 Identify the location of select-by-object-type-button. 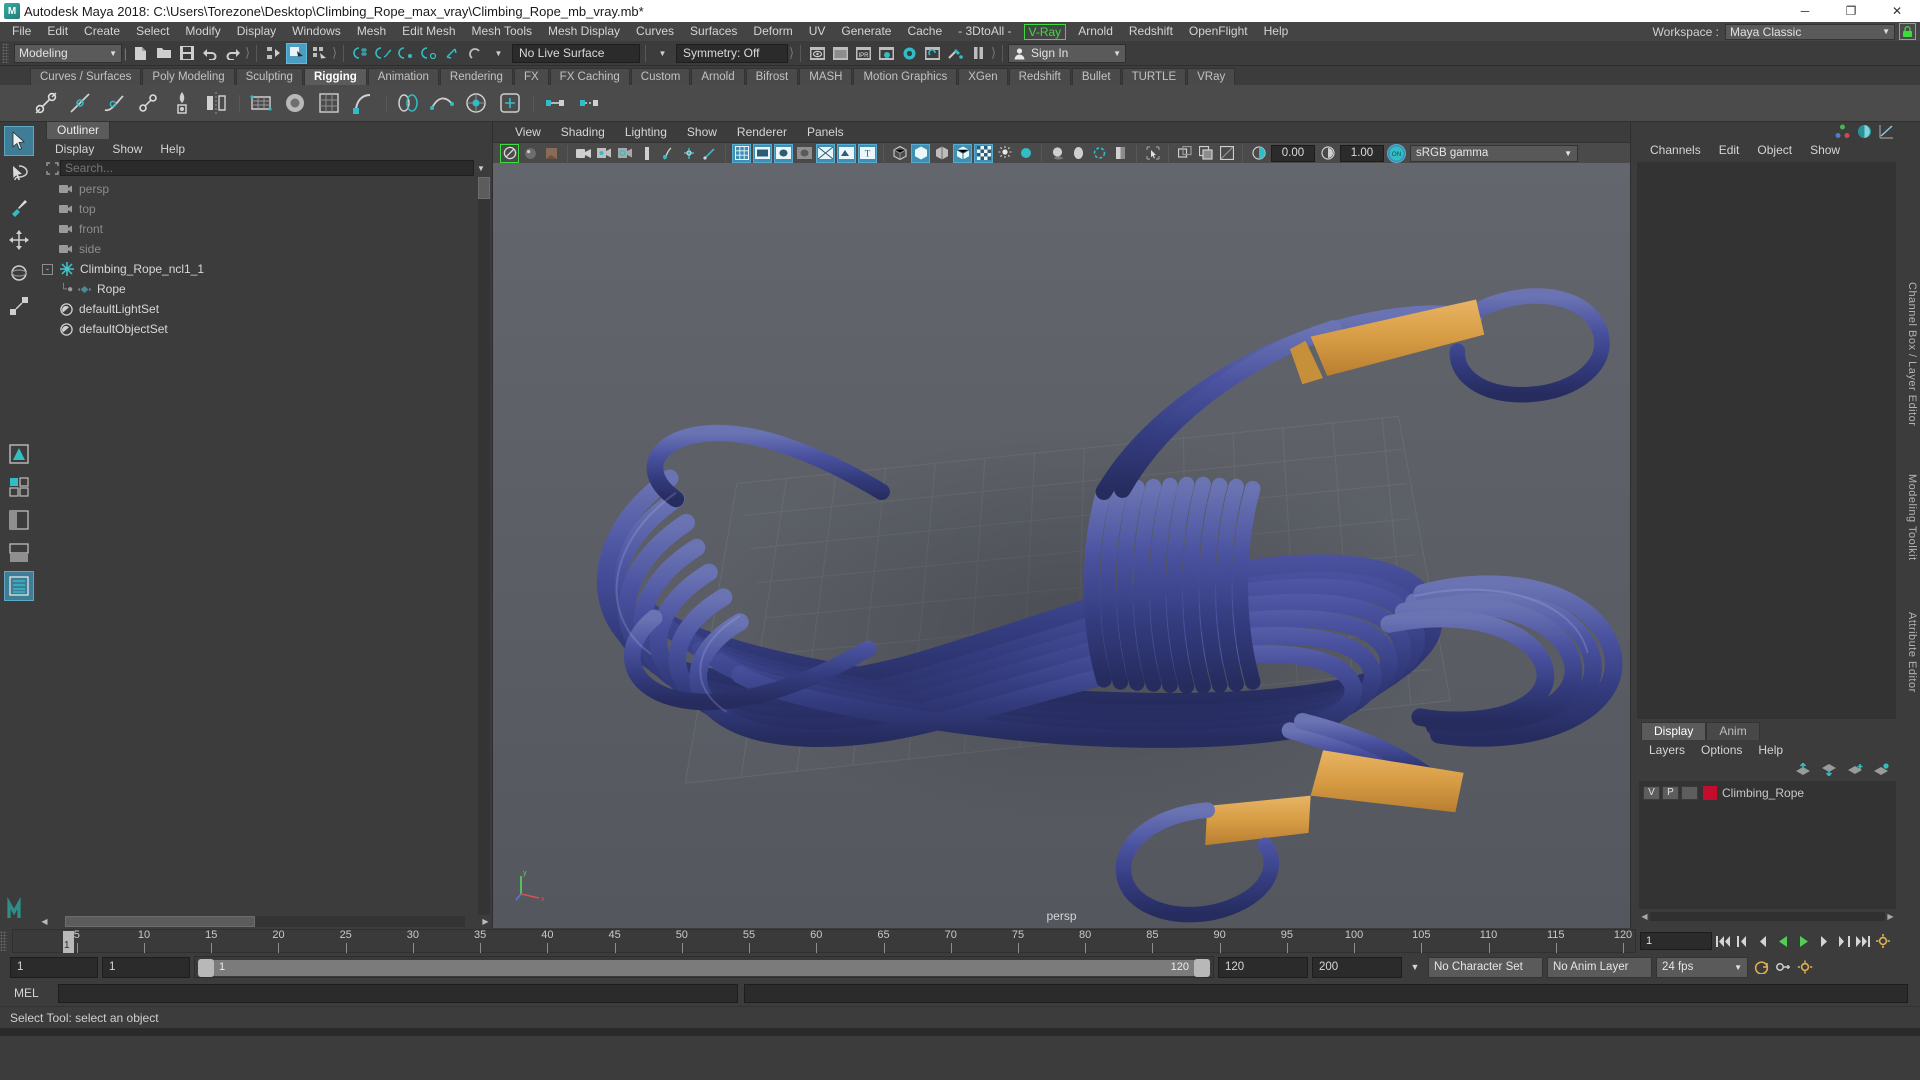
(296, 53).